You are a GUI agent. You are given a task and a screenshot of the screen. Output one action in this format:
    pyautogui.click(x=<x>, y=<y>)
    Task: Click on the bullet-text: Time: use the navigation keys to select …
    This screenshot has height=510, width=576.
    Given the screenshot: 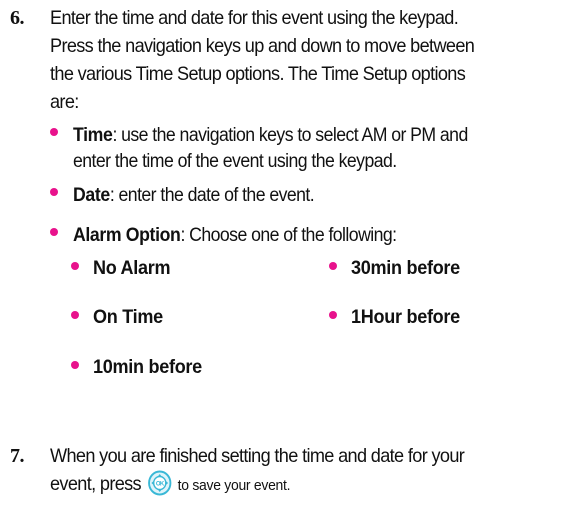 What is the action you would take?
    pyautogui.click(x=305, y=149)
    